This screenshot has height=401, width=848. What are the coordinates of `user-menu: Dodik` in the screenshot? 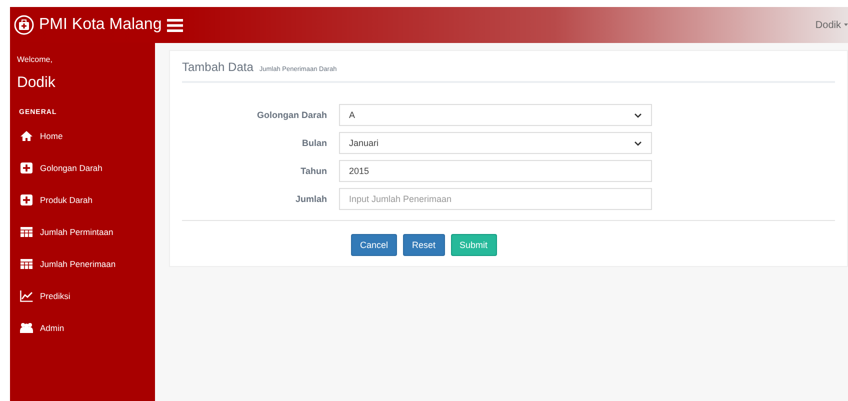 It's located at (828, 25).